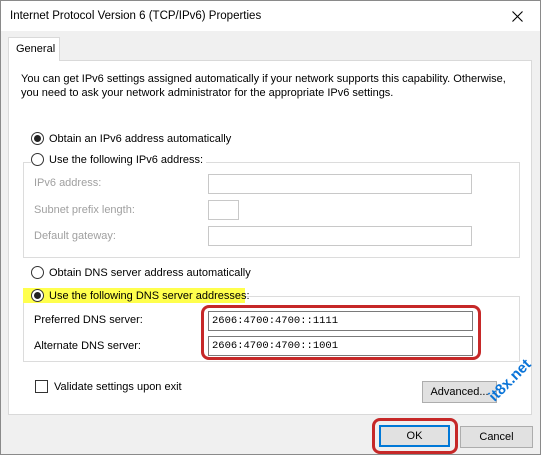 The width and height of the screenshot is (541, 455). Describe the element at coordinates (37, 138) in the screenshot. I see `radio-obtain-ipv6-auto-indicator` at that location.